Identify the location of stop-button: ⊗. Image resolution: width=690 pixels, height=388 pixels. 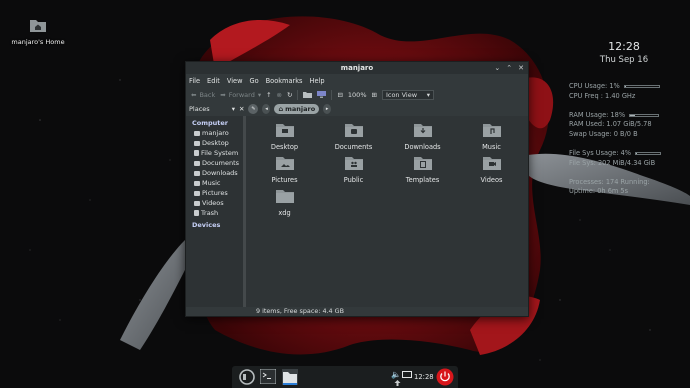
(279, 95).